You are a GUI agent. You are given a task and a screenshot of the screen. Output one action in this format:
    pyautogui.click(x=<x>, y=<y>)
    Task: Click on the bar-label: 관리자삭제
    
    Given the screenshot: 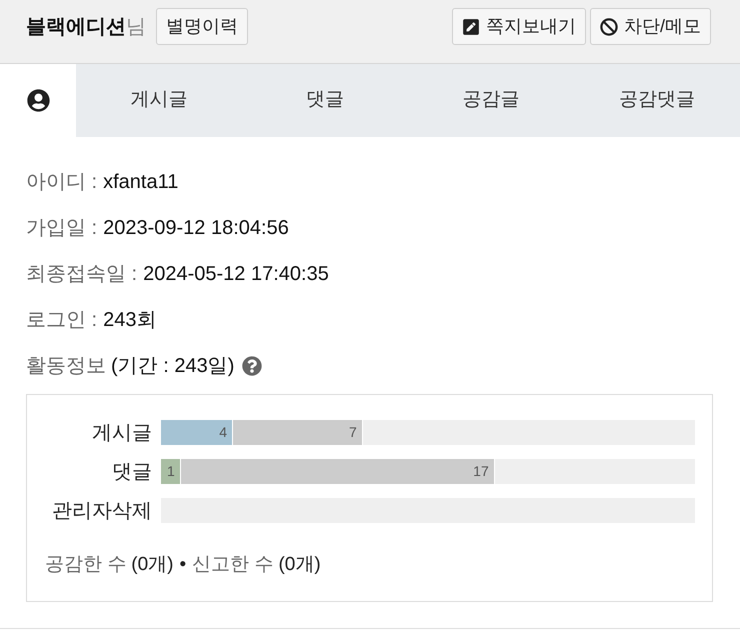 What is the action you would take?
    pyautogui.click(x=101, y=511)
    